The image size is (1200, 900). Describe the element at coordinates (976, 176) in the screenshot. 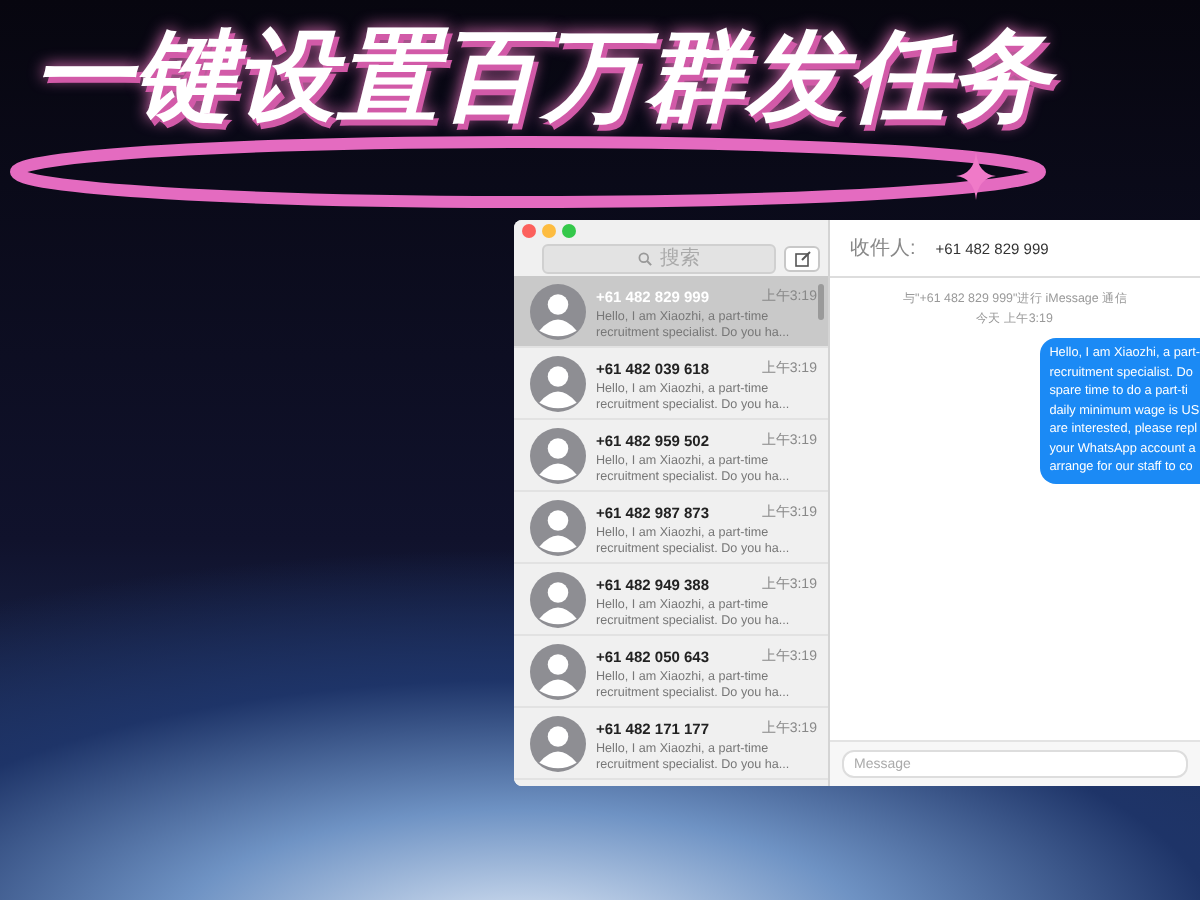

I see `sparkle-icon` at that location.